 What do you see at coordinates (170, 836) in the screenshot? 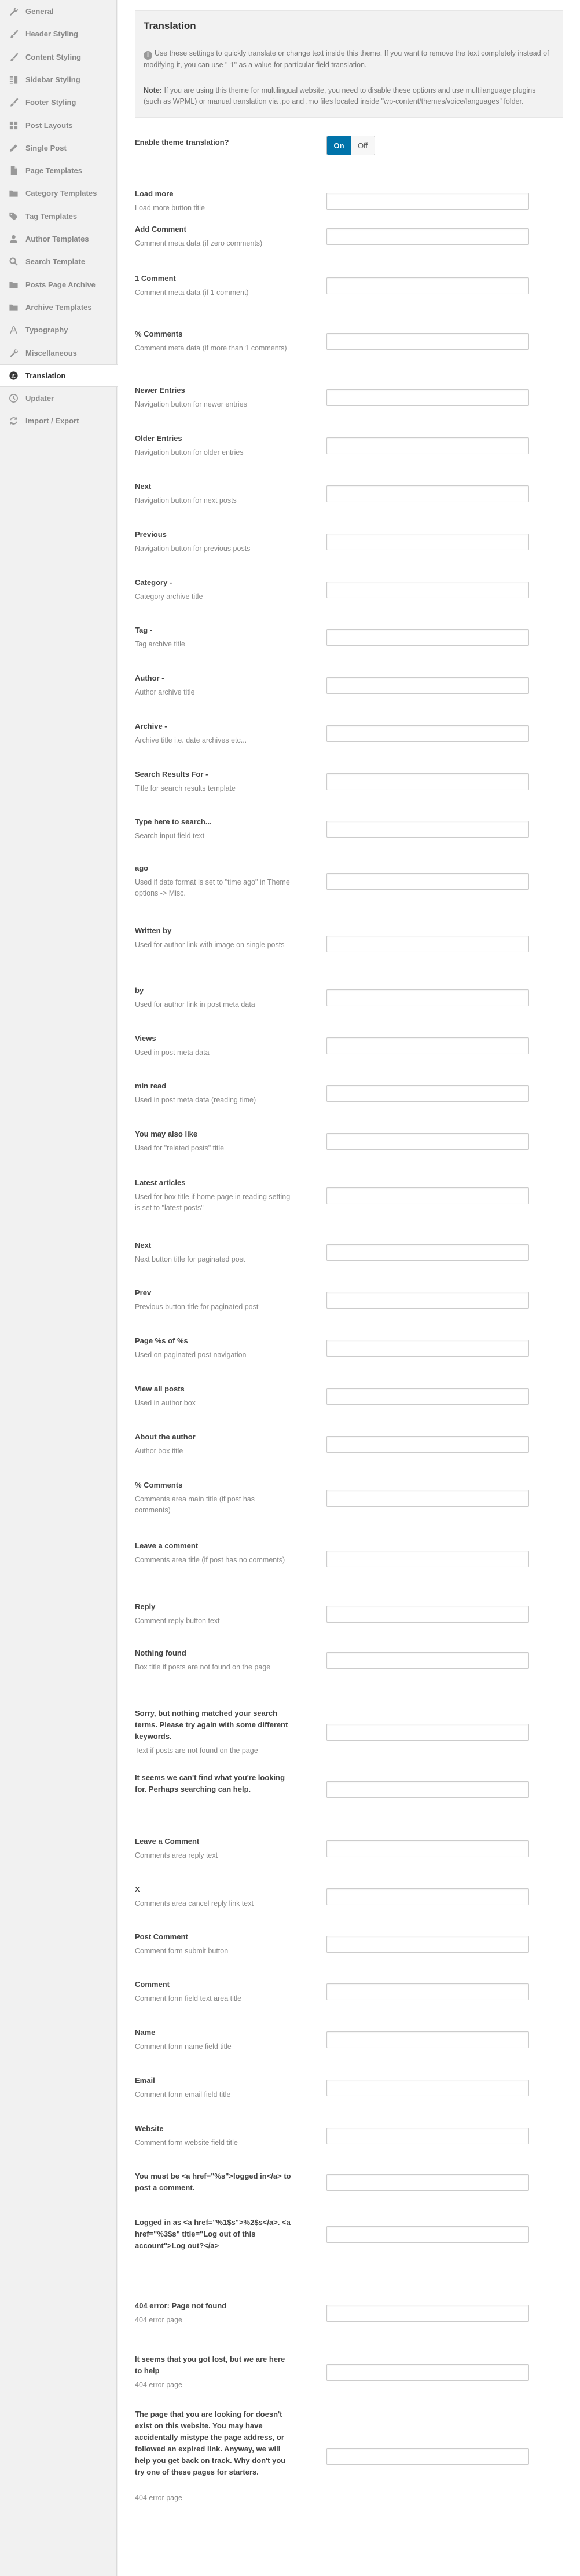
I see `field-description: Search input field text` at bounding box center [170, 836].